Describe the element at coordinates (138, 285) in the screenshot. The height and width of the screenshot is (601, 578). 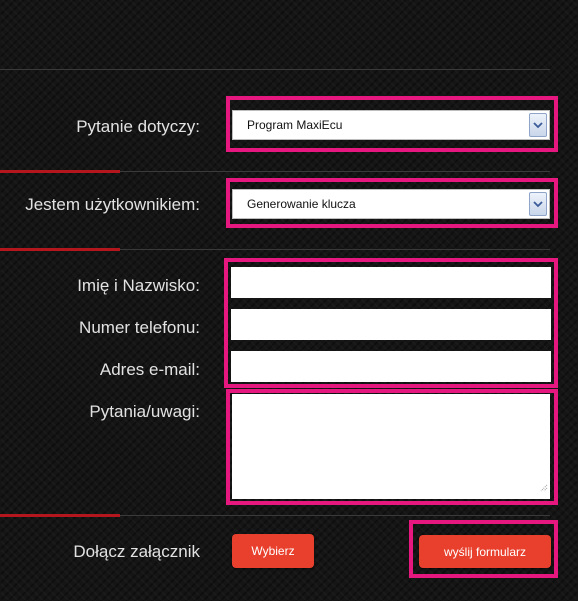
I see `name-label: Imię i Nazwisko:` at that location.